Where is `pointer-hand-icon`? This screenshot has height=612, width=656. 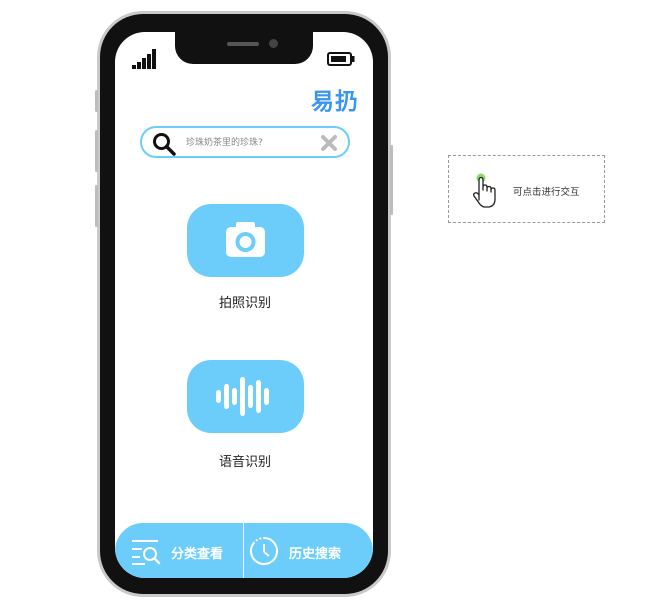 pointer-hand-icon is located at coordinates (484, 190).